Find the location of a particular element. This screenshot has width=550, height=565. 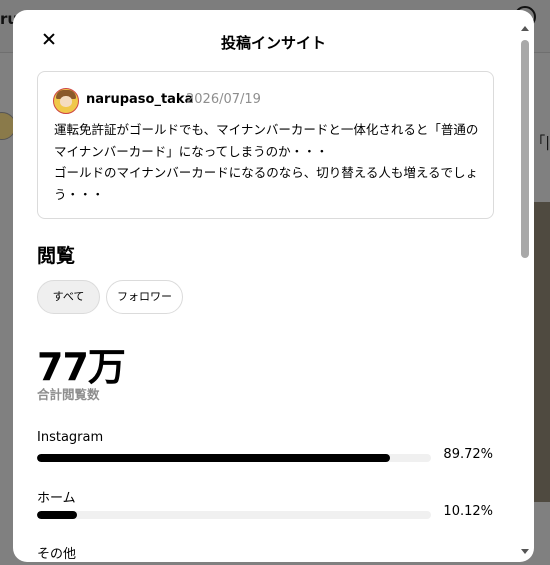

total-views-number: 77万 is located at coordinates (81, 367).